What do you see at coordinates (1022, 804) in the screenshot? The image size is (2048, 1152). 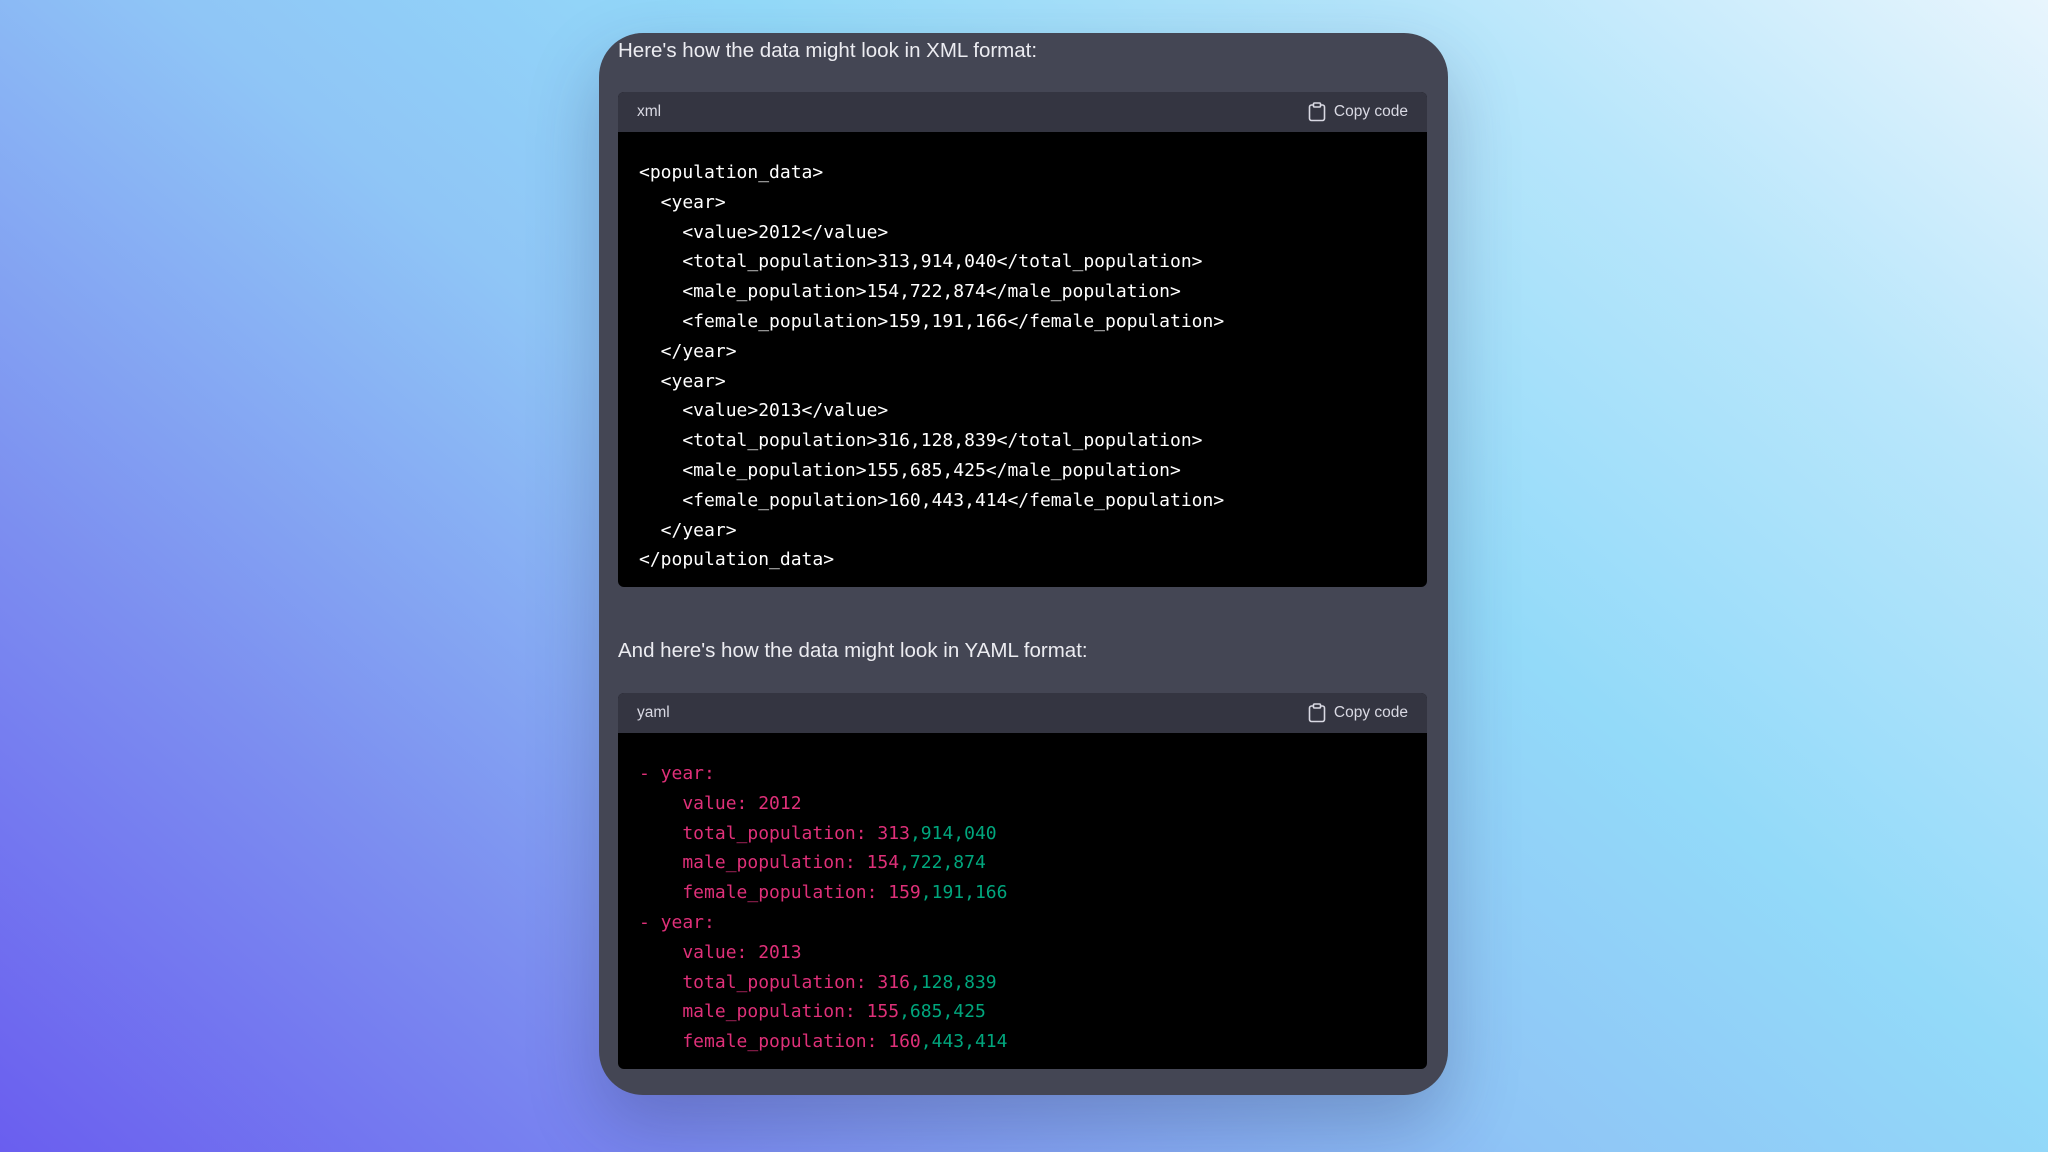 I see `yaml-code-line: value: 2012` at bounding box center [1022, 804].